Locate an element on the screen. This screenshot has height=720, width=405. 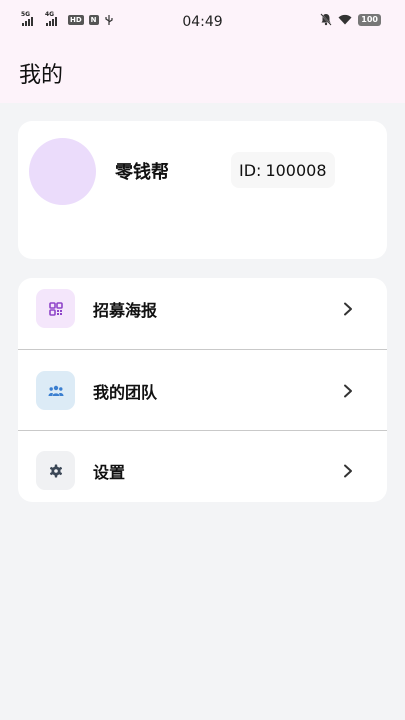
user-id-badge: ID: 100008 is located at coordinates (283, 170).